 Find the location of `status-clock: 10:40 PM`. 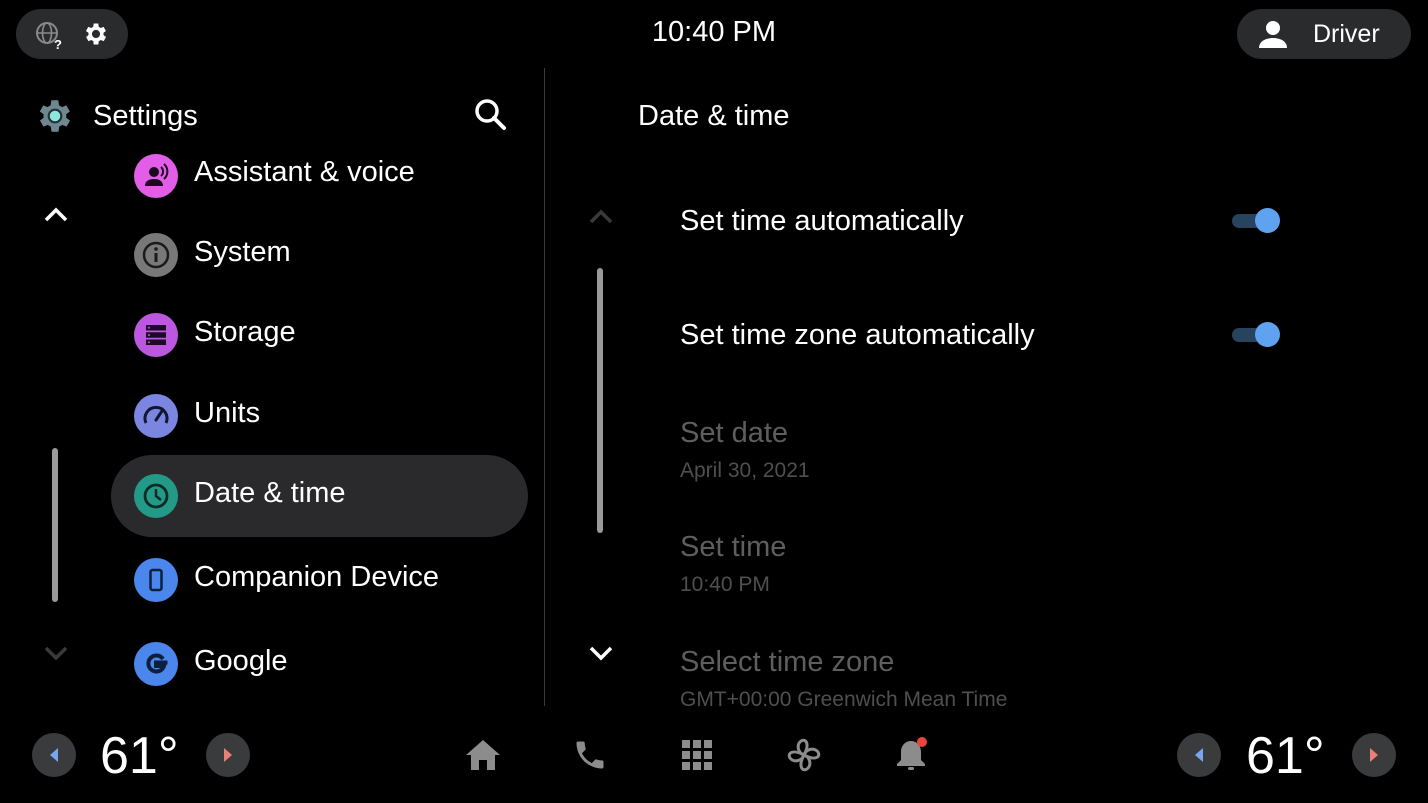

status-clock: 10:40 PM is located at coordinates (714, 32).